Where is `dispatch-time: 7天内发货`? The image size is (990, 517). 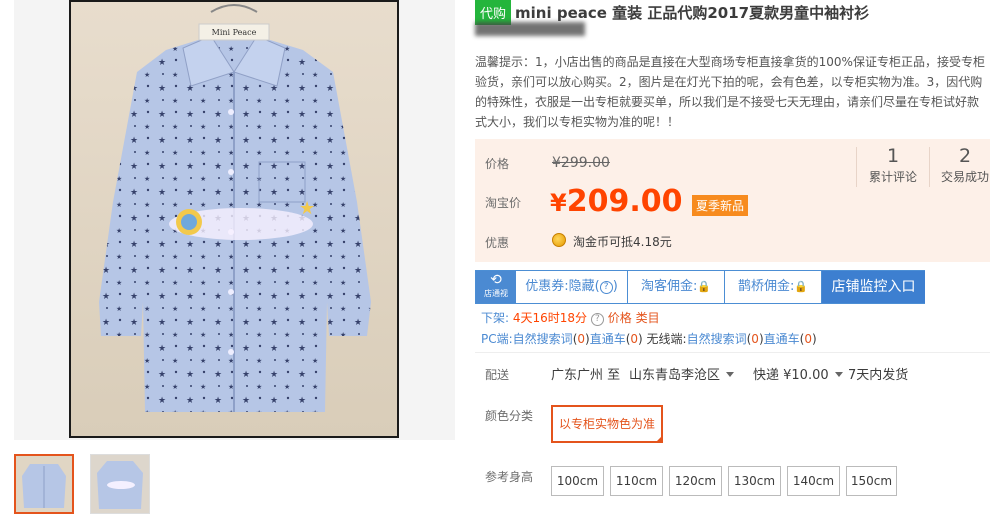
dispatch-time: 7天内发货 is located at coordinates (878, 375).